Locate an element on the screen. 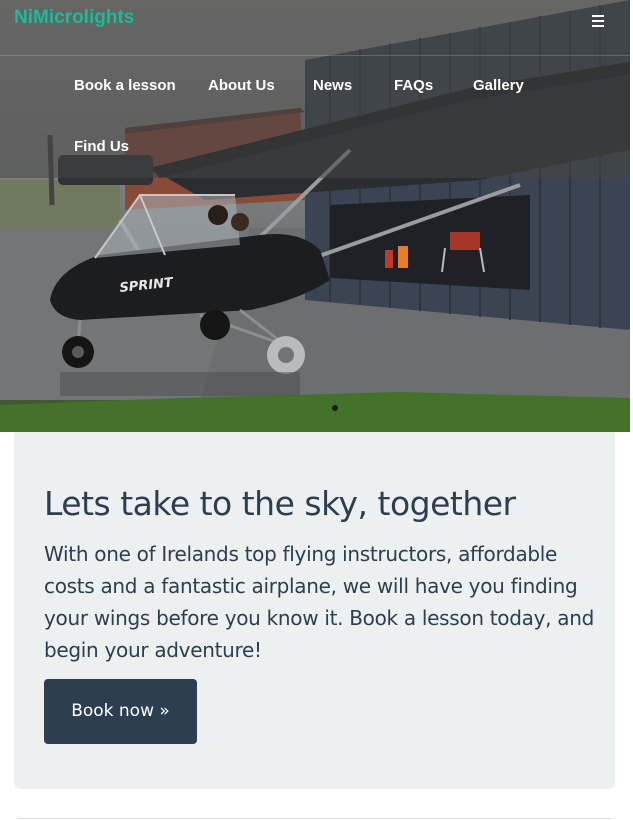  jumbotron-title: Lets take to the sky, together is located at coordinates (280, 503).